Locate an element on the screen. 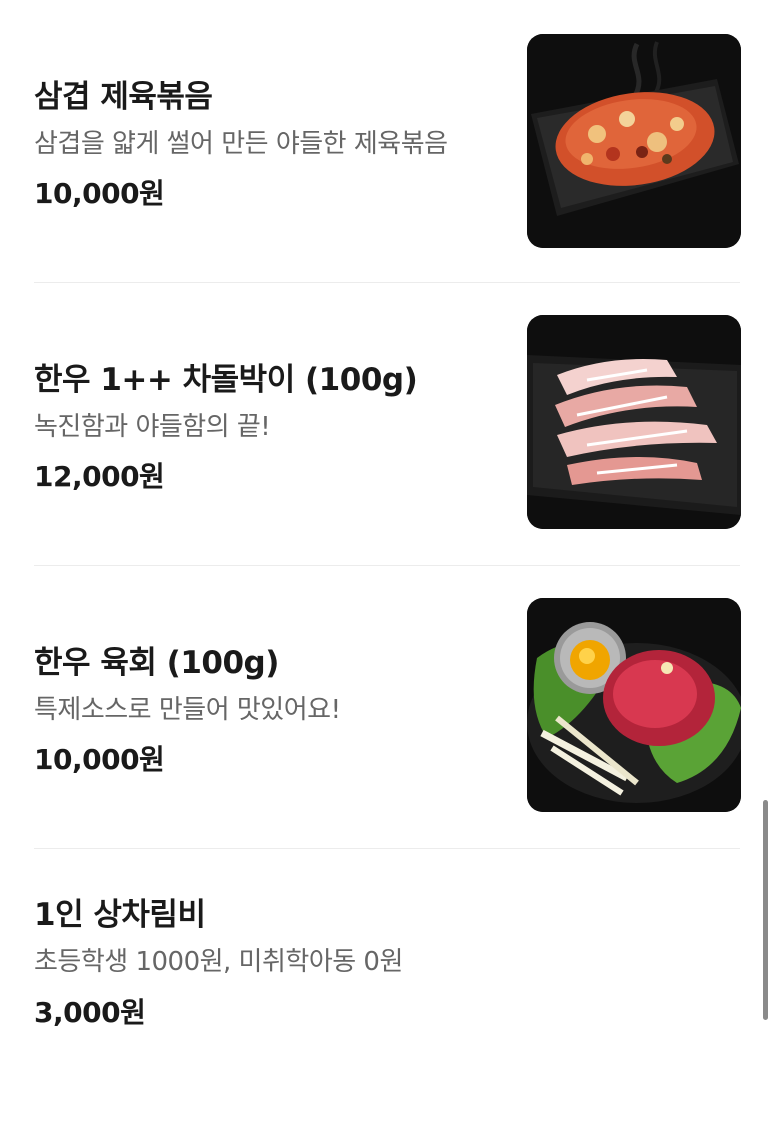  beef-tartare-photo is located at coordinates (634, 705).